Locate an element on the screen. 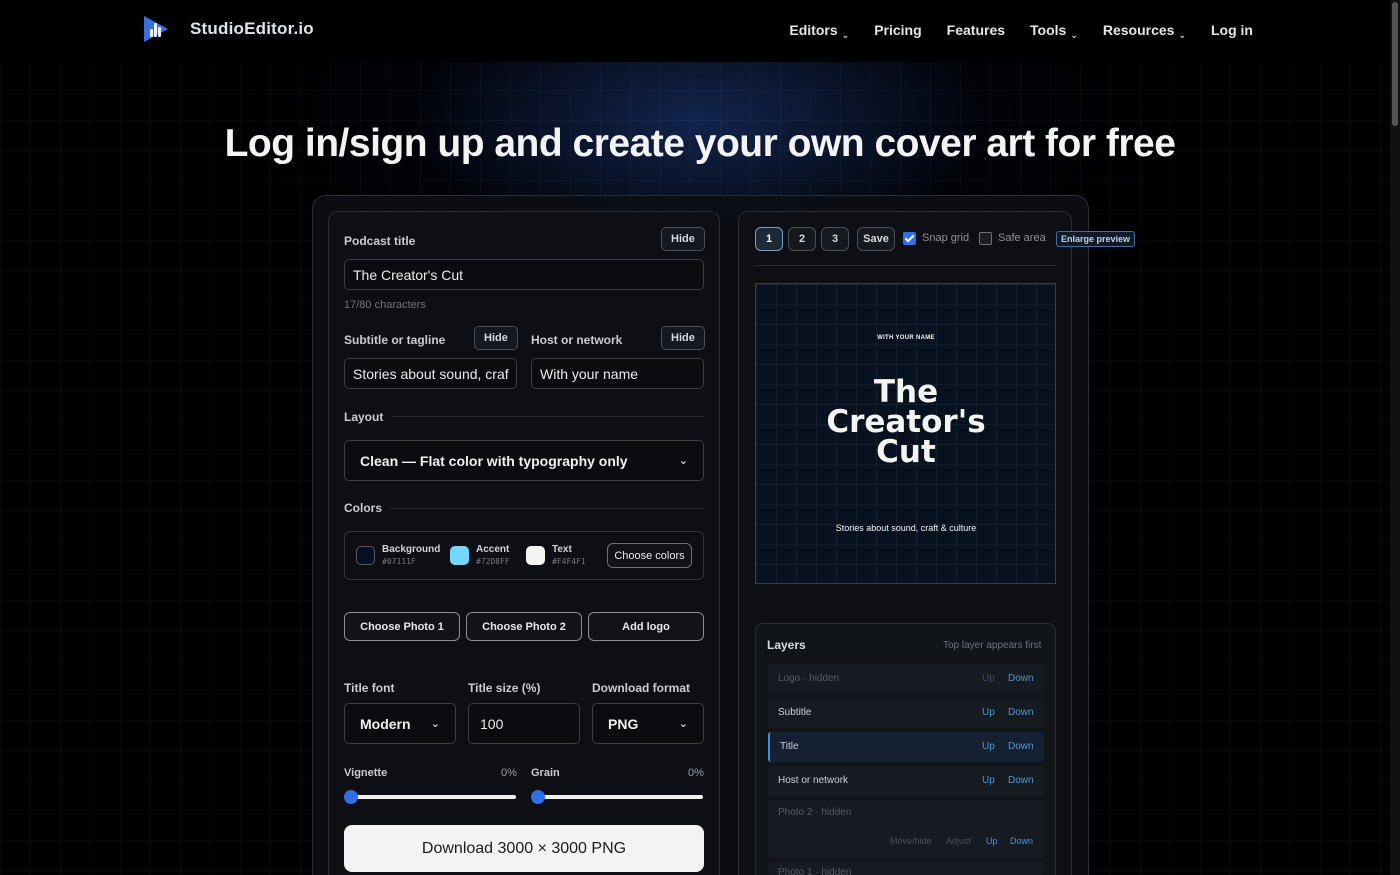 The height and width of the screenshot is (875, 1400). safe-area-checkbox is located at coordinates (985, 238).